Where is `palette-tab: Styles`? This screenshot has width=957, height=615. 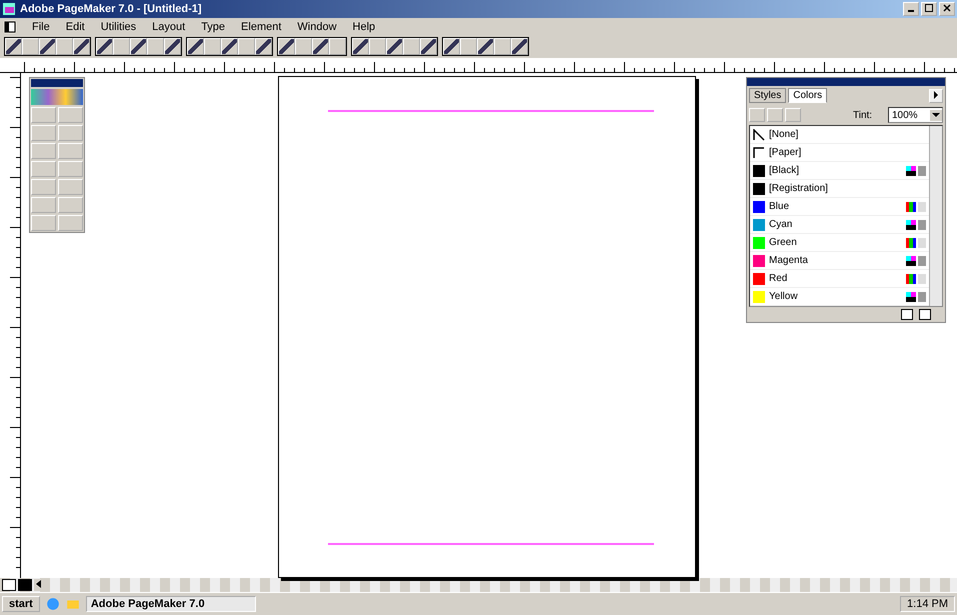 palette-tab: Styles is located at coordinates (767, 95).